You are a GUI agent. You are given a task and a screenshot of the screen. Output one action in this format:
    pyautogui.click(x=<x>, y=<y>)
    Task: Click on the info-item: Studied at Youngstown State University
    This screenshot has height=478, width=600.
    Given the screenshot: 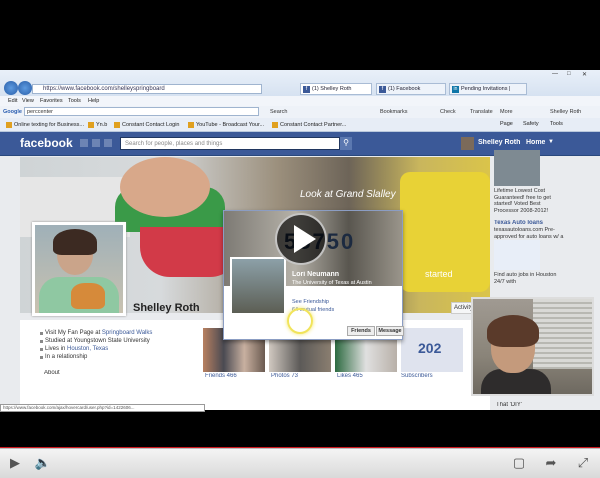 What is the action you would take?
    pyautogui.click(x=120, y=341)
    